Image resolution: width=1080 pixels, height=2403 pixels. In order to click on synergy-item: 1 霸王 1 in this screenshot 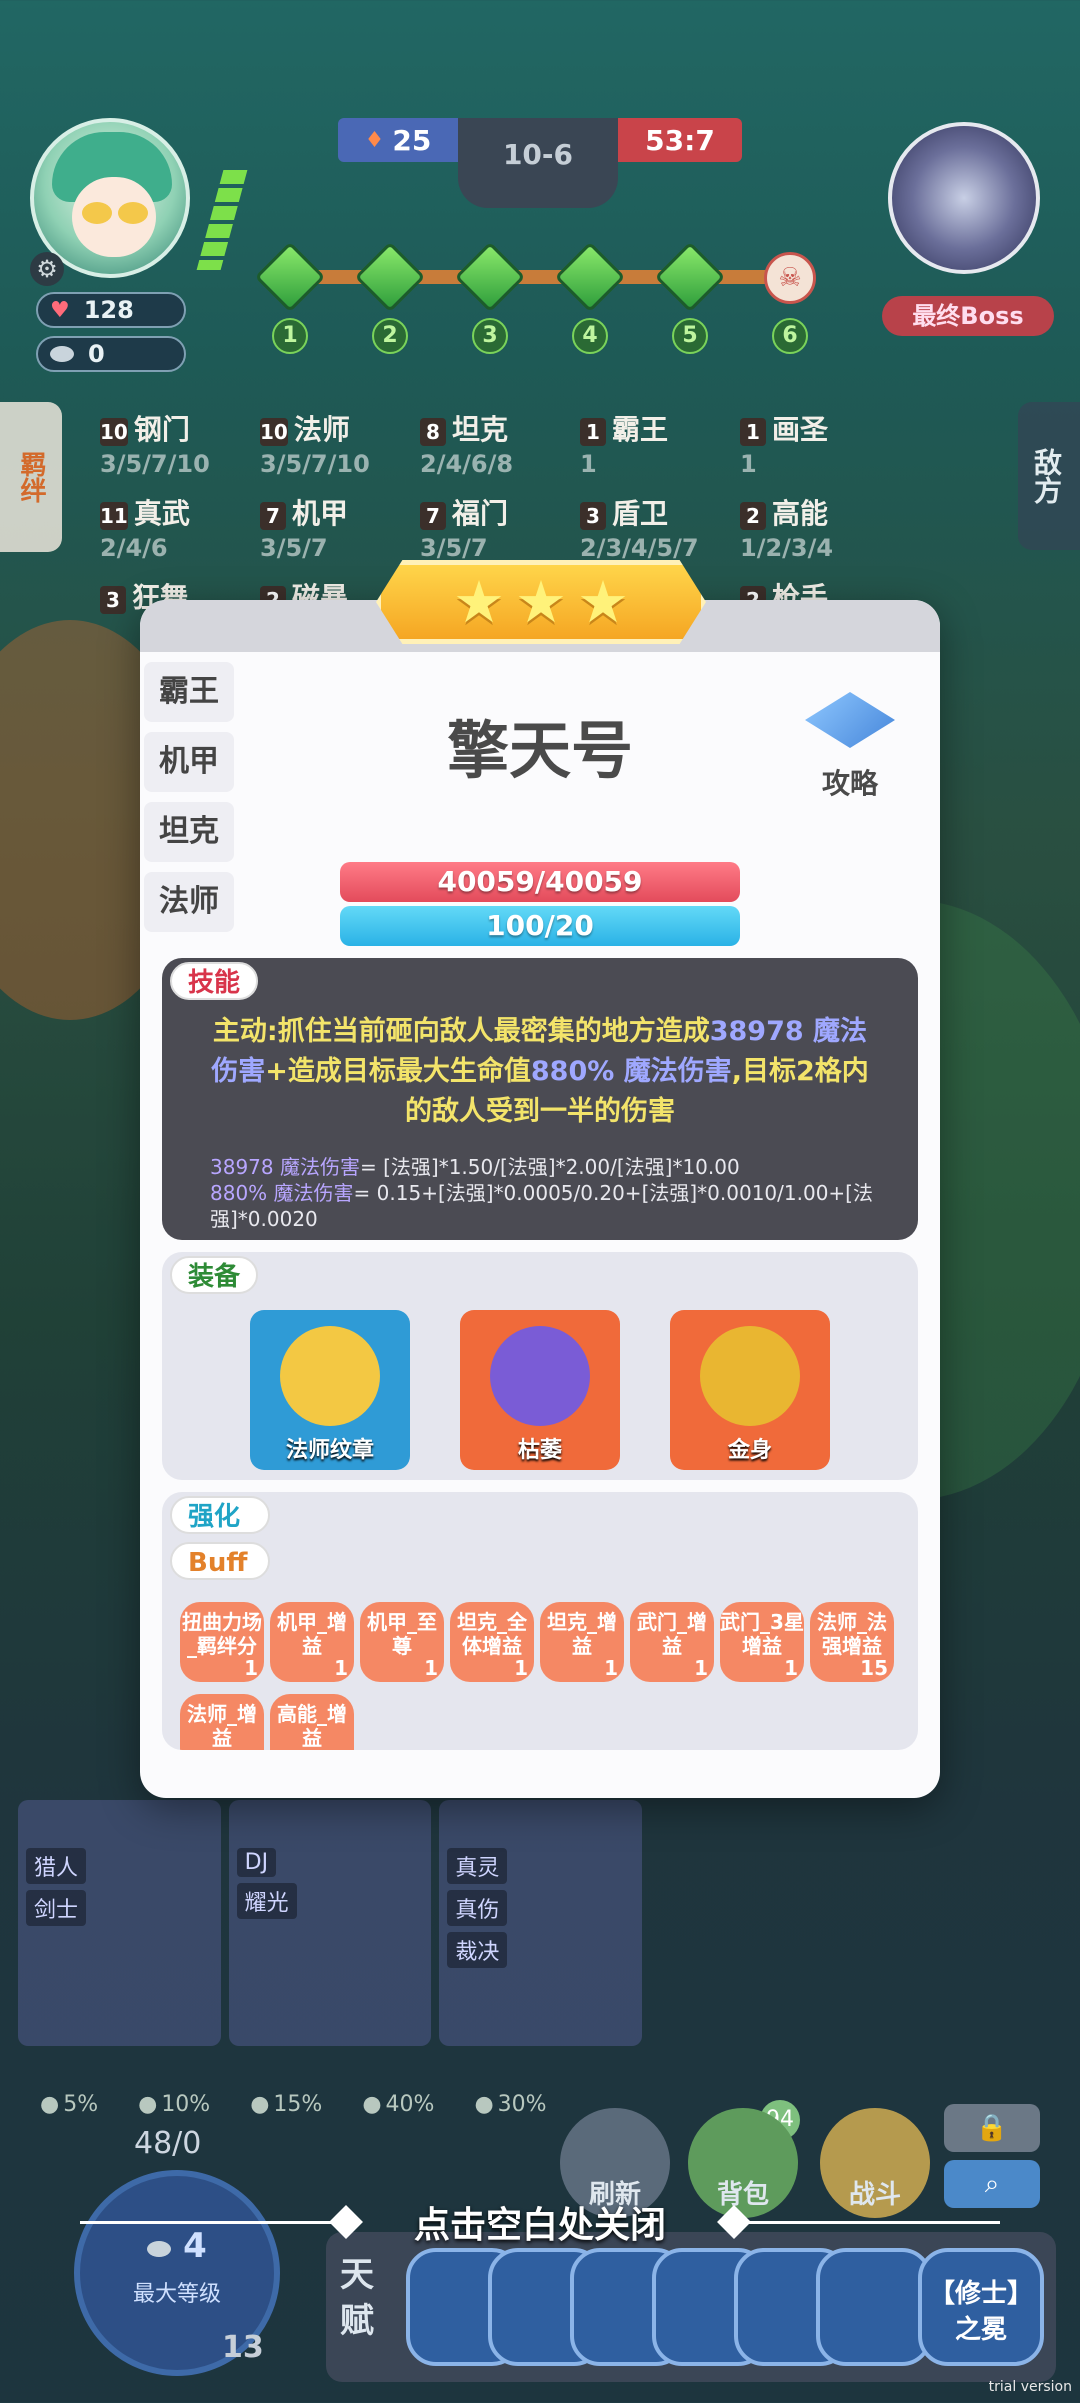, I will do `click(660, 443)`.